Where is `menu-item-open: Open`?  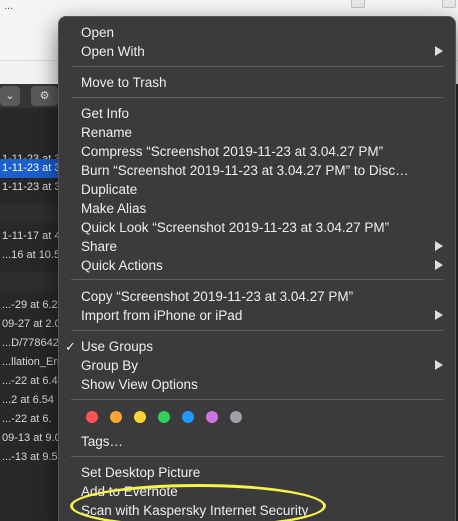 menu-item-open: Open is located at coordinates (257, 32).